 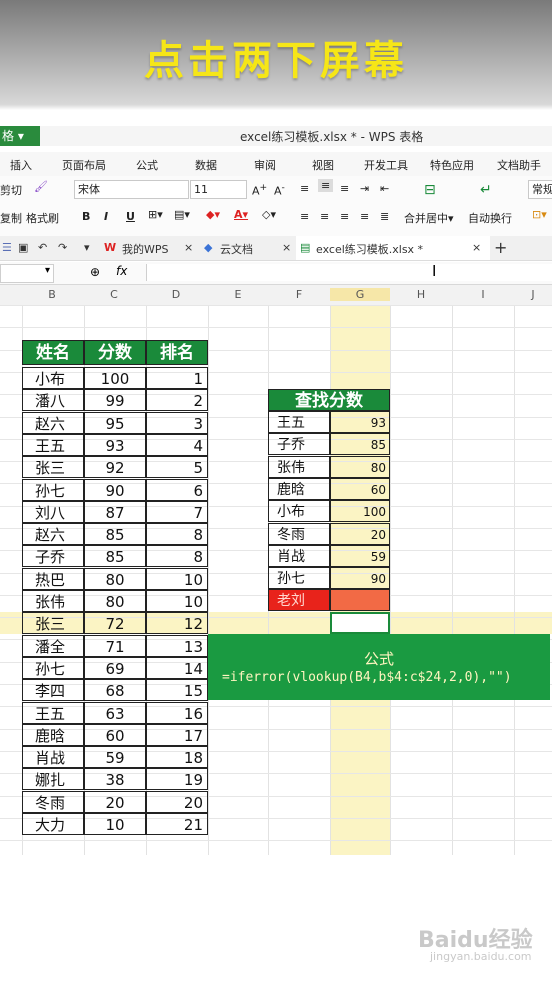 I want to click on lookup-row-value: 20, so click(x=360, y=534).